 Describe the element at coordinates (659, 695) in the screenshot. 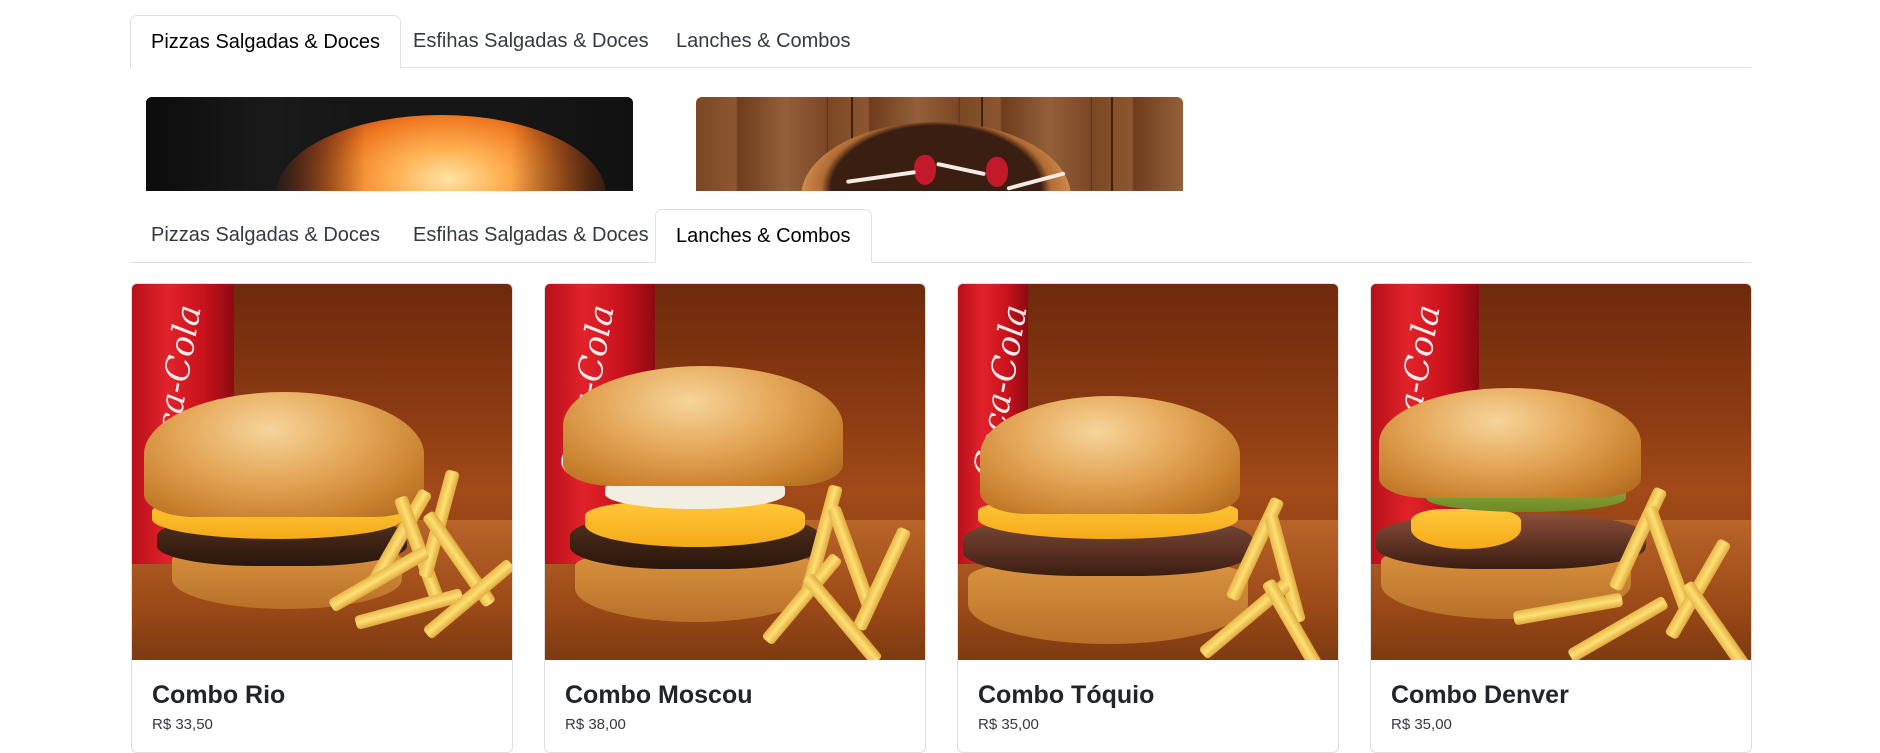

I see `product-title: Combo Moscou` at that location.